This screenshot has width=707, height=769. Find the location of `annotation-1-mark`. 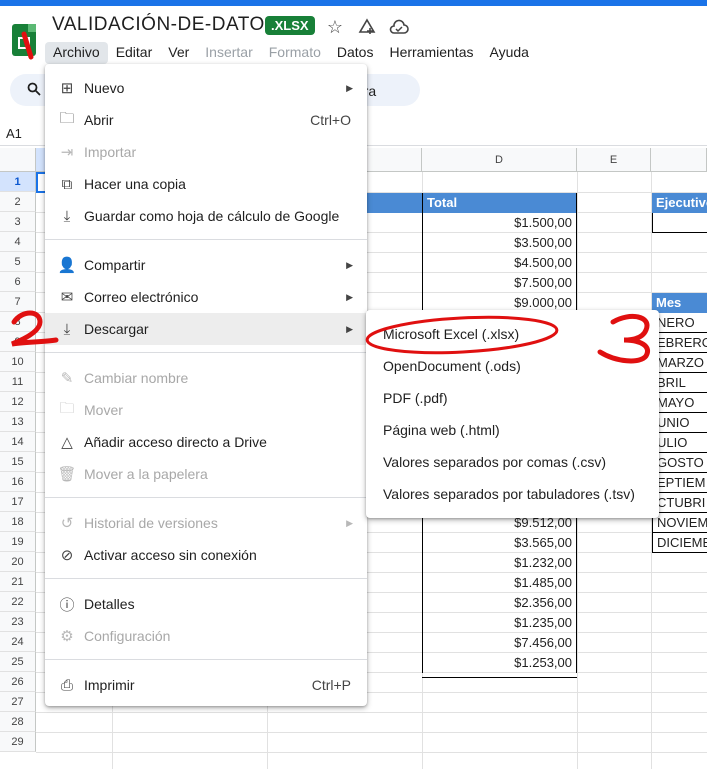

annotation-1-mark is located at coordinates (27, 45).